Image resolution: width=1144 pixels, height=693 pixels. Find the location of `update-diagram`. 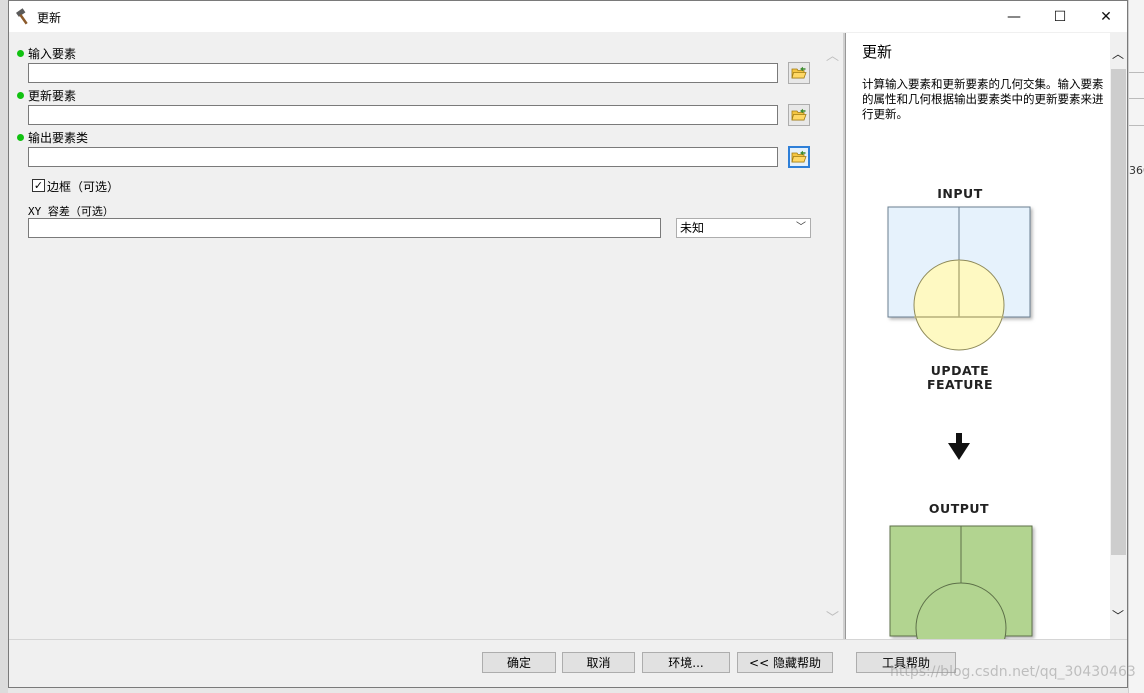

update-diagram is located at coordinates (960, 422).